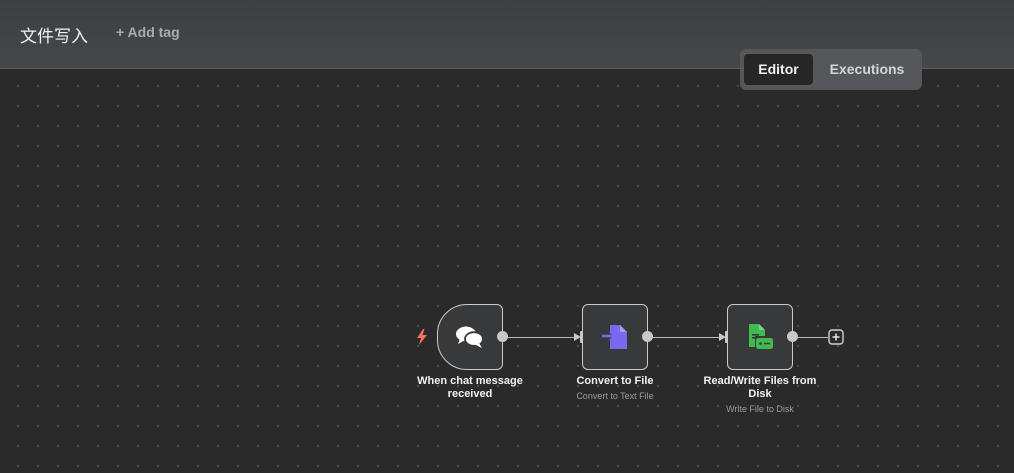 This screenshot has width=1014, height=473. Describe the element at coordinates (54, 34) in the screenshot. I see `workflow-name: 文件写入` at that location.